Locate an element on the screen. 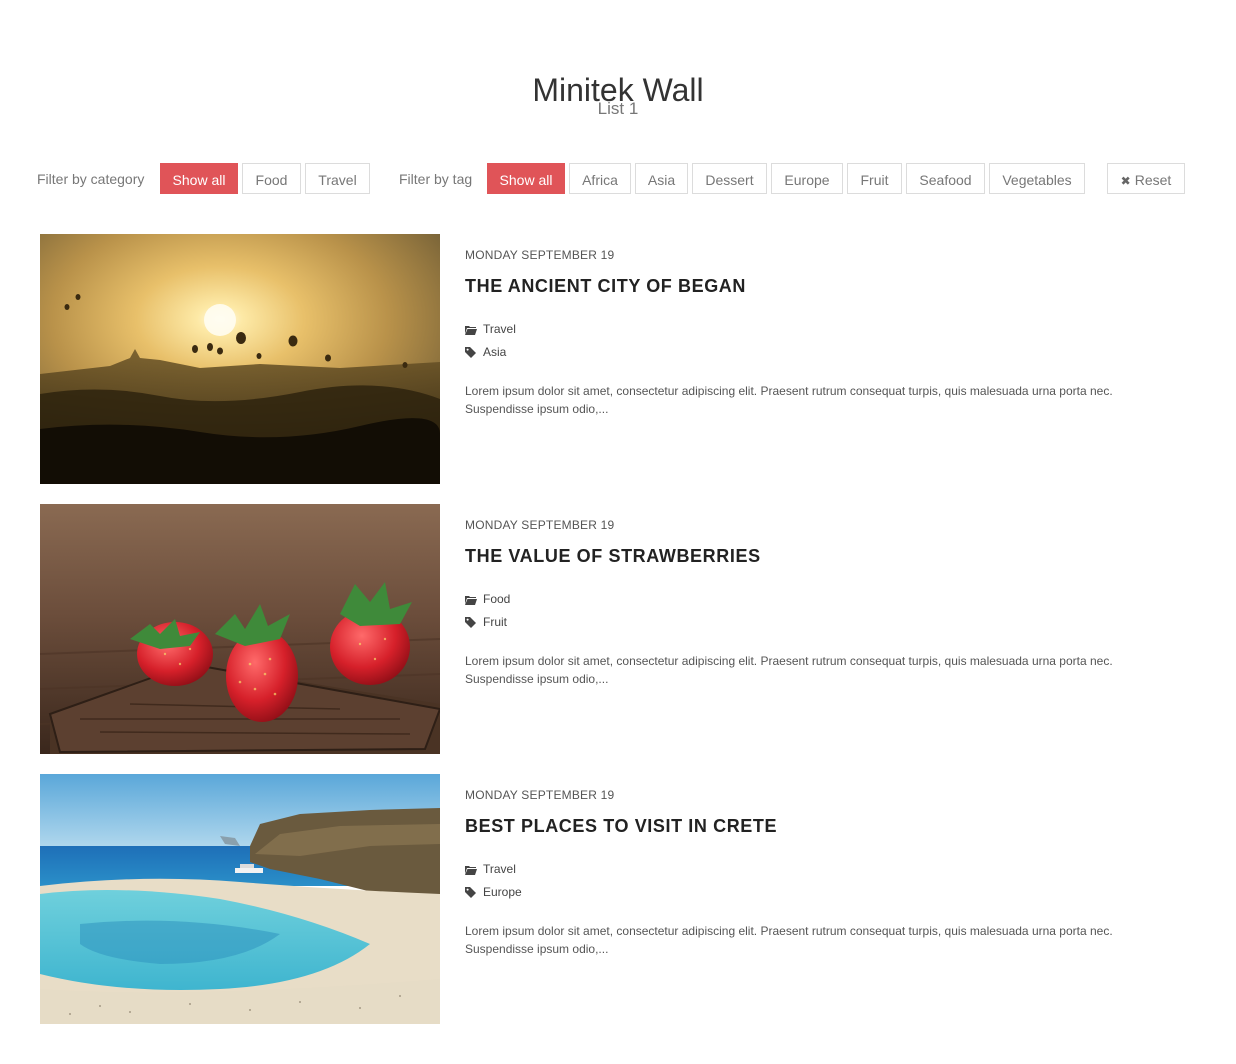 The height and width of the screenshot is (1064, 1236). item-title: THE VALUE OF STRAWBERRIES is located at coordinates (613, 556).